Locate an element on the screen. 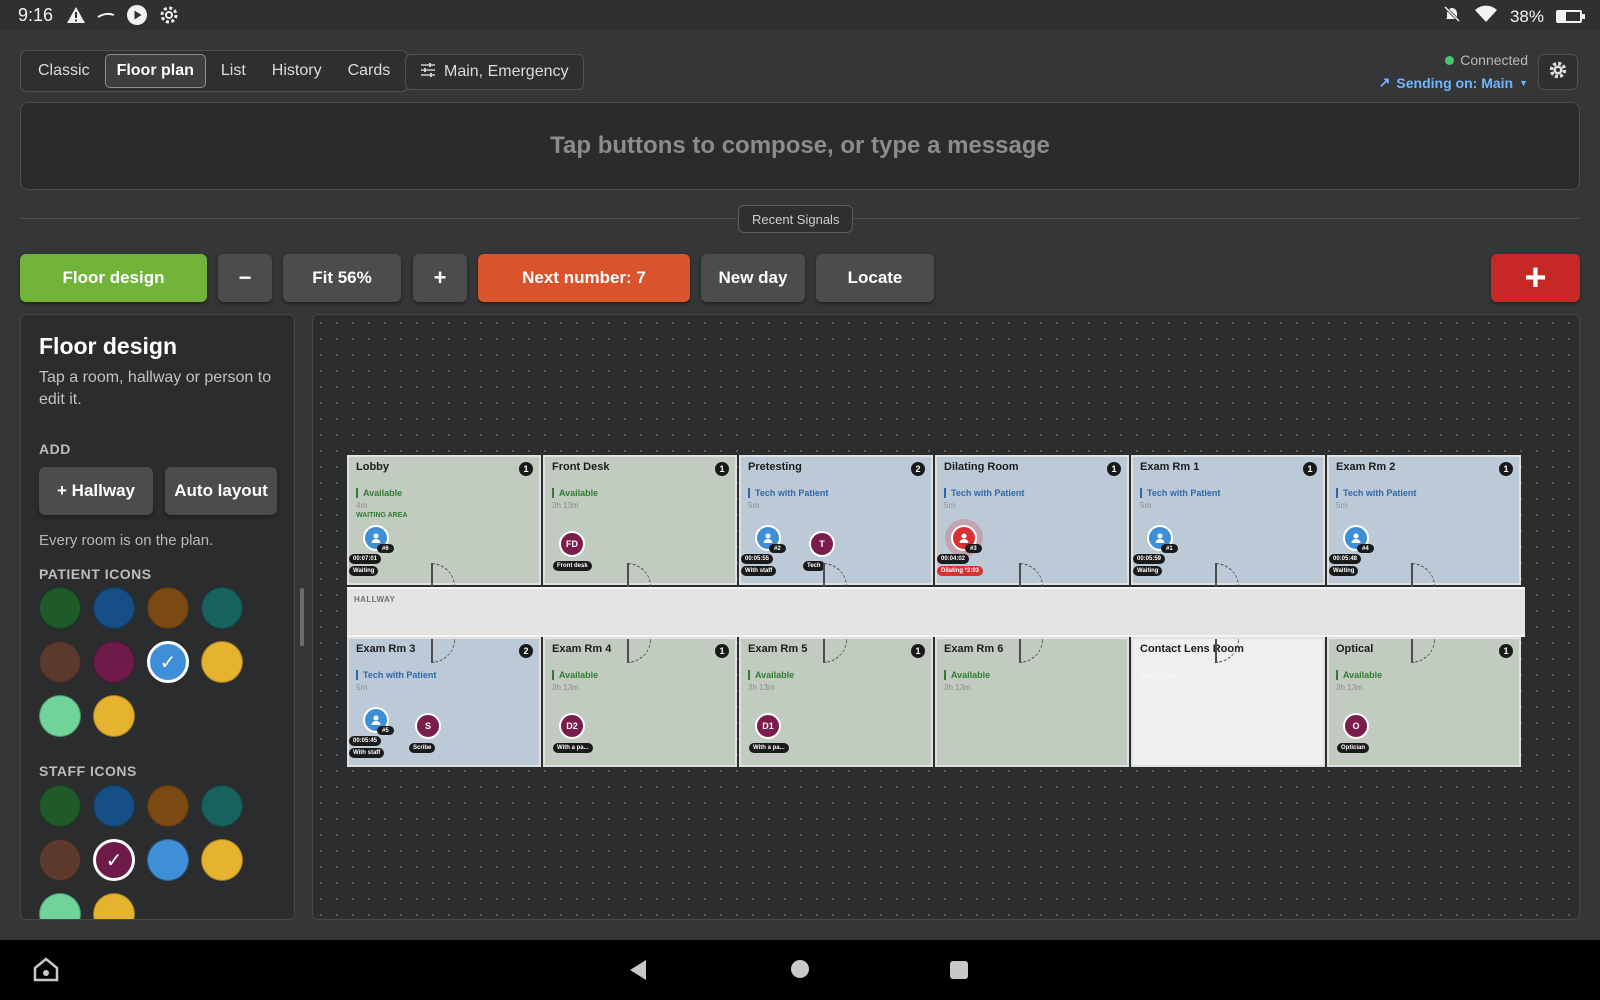 This screenshot has height=1000, width=1600. patient-timer: 00:05:55 is located at coordinates (757, 559).